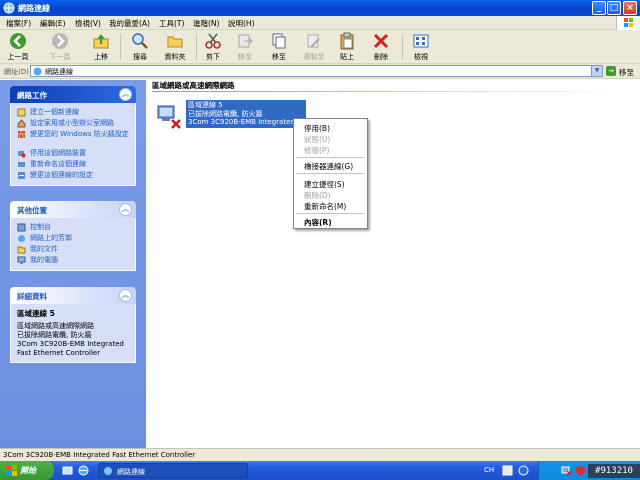 The width and height of the screenshot is (640, 480). I want to click on cut-button: 剪下, so click(213, 47).